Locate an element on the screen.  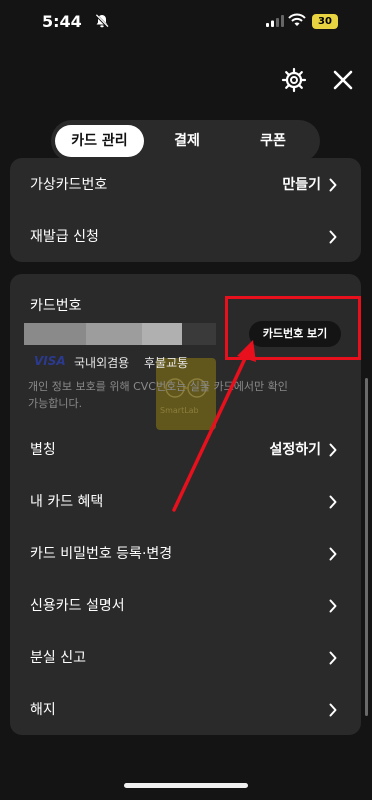
gear-icon is located at coordinates (294, 80).